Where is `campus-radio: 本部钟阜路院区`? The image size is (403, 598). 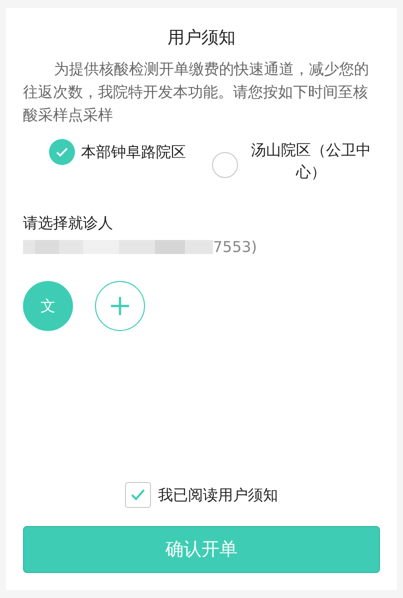
campus-radio: 本部钟阜路院区 is located at coordinates (117, 152).